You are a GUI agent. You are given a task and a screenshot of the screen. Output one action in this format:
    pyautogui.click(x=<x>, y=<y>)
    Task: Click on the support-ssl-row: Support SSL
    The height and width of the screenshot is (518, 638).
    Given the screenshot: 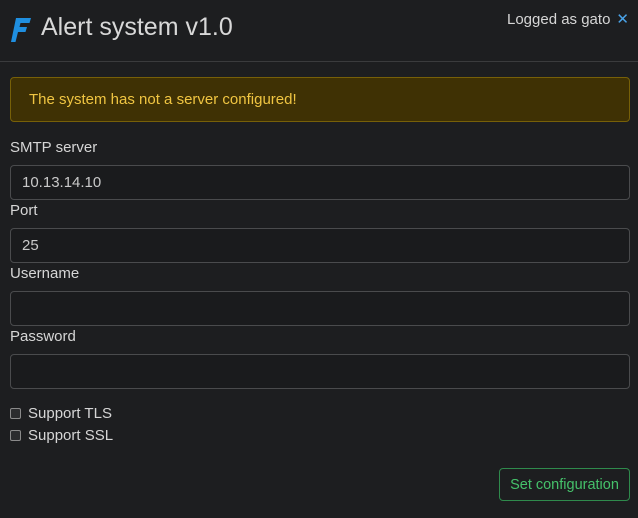 What is the action you would take?
    pyautogui.click(x=61, y=435)
    